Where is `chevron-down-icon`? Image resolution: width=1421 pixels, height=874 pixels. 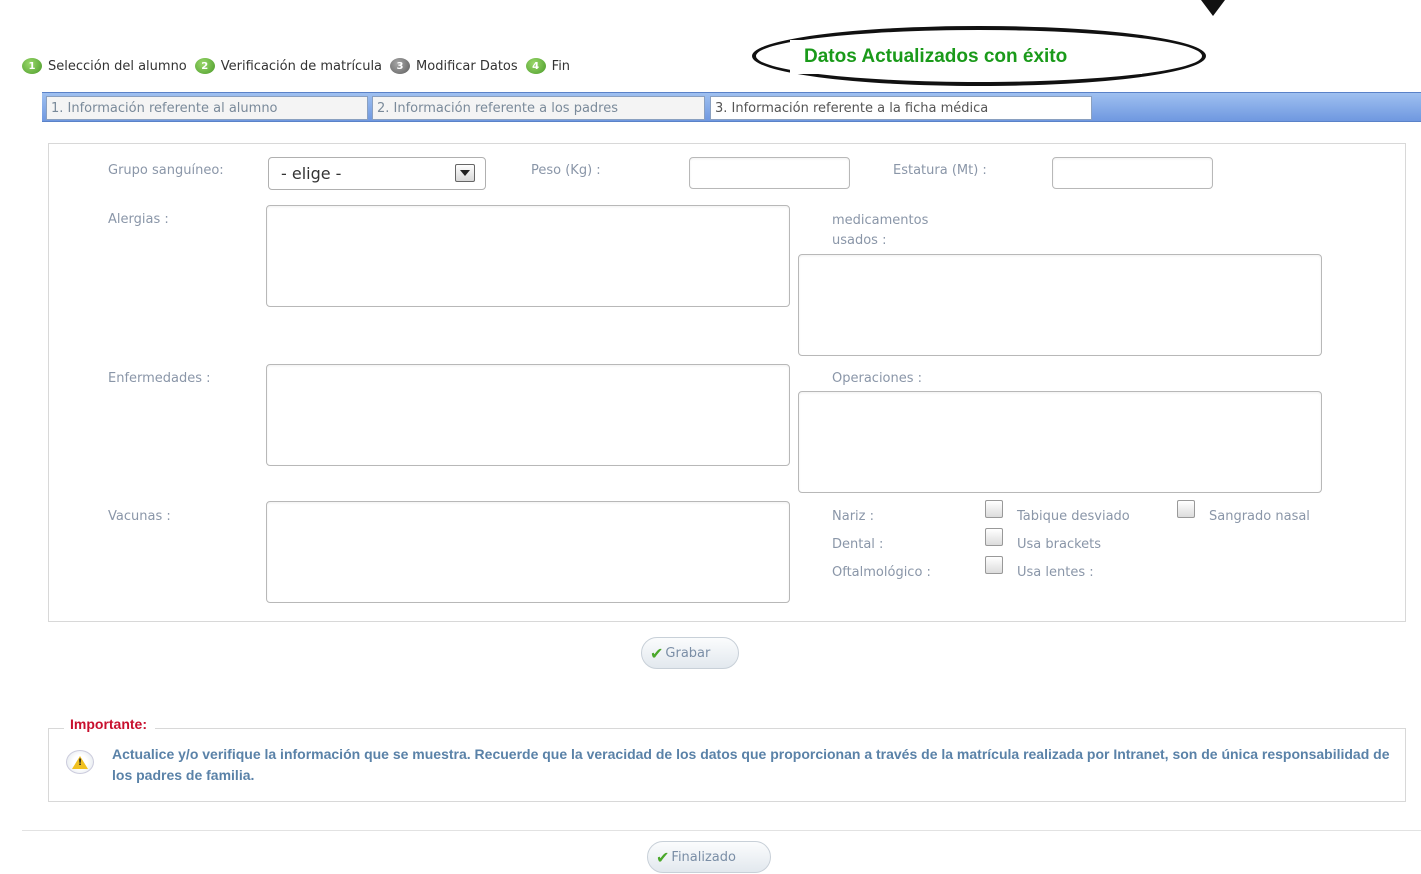
chevron-down-icon is located at coordinates (465, 173).